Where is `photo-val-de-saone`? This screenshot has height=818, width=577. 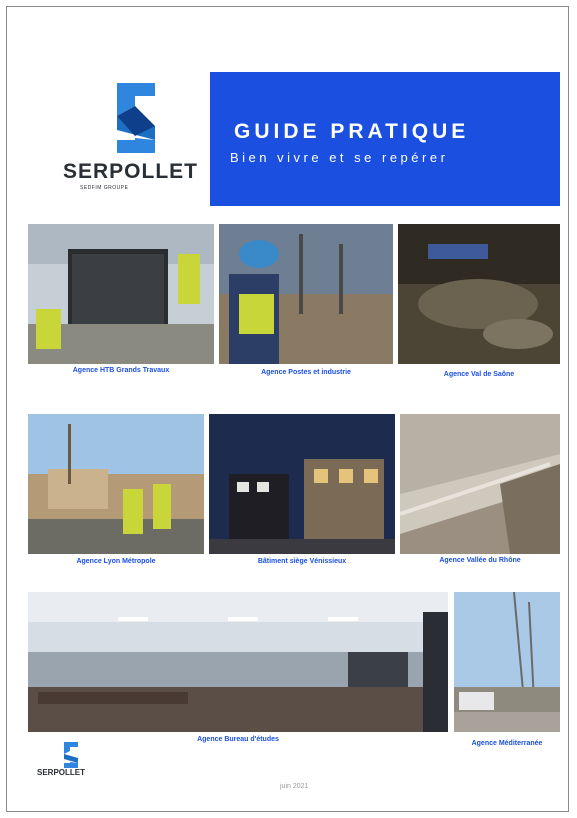
photo-val-de-saone is located at coordinates (479, 294).